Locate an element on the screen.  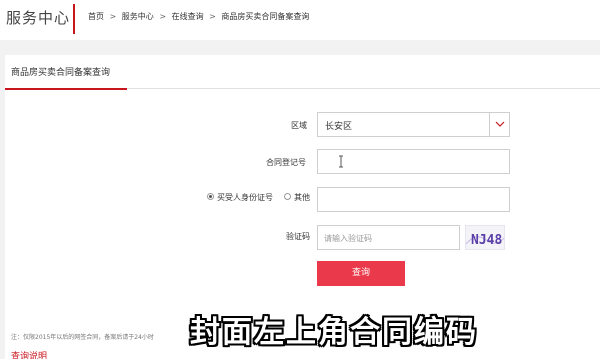
contract-no-input is located at coordinates (413, 161).